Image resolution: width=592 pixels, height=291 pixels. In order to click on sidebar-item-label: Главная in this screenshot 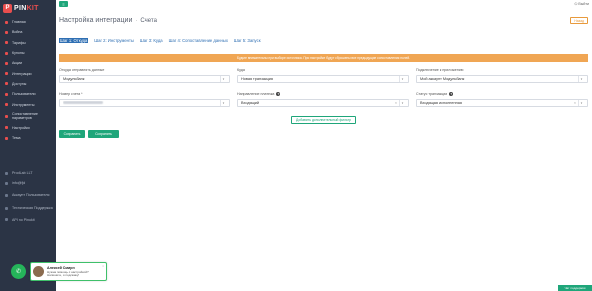, I will do `click(19, 22)`.